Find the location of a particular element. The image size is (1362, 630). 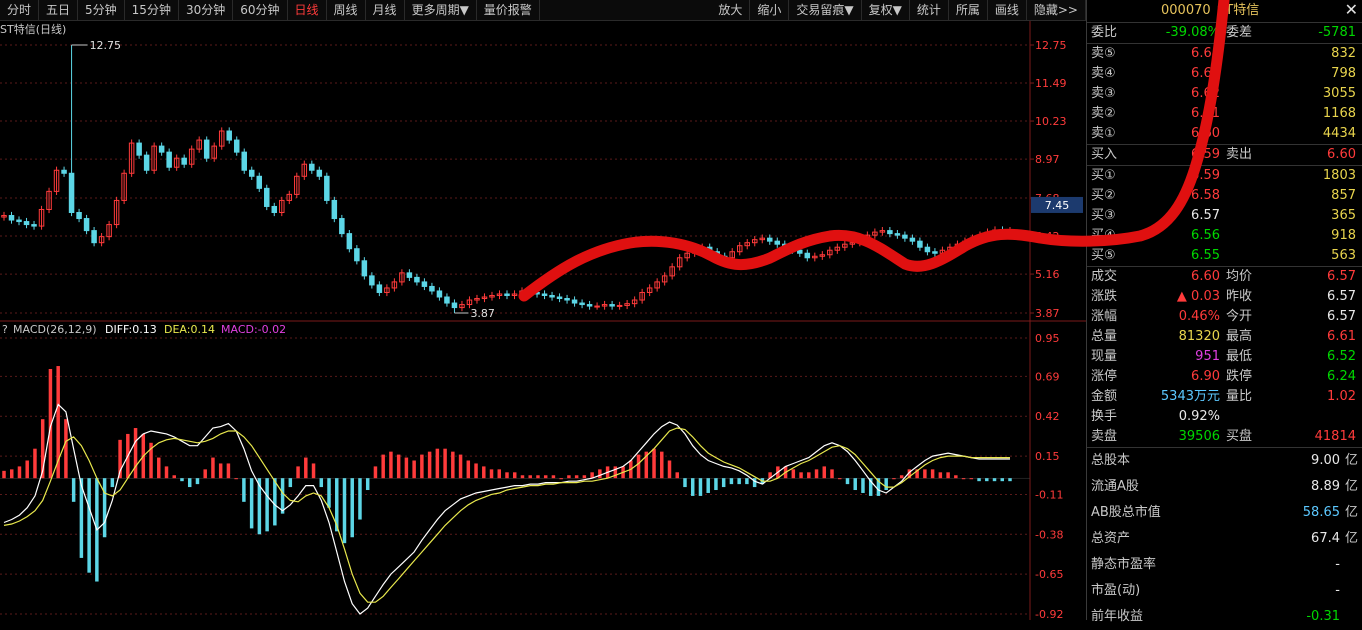

close-icon: ✕ is located at coordinates (1351, 10).